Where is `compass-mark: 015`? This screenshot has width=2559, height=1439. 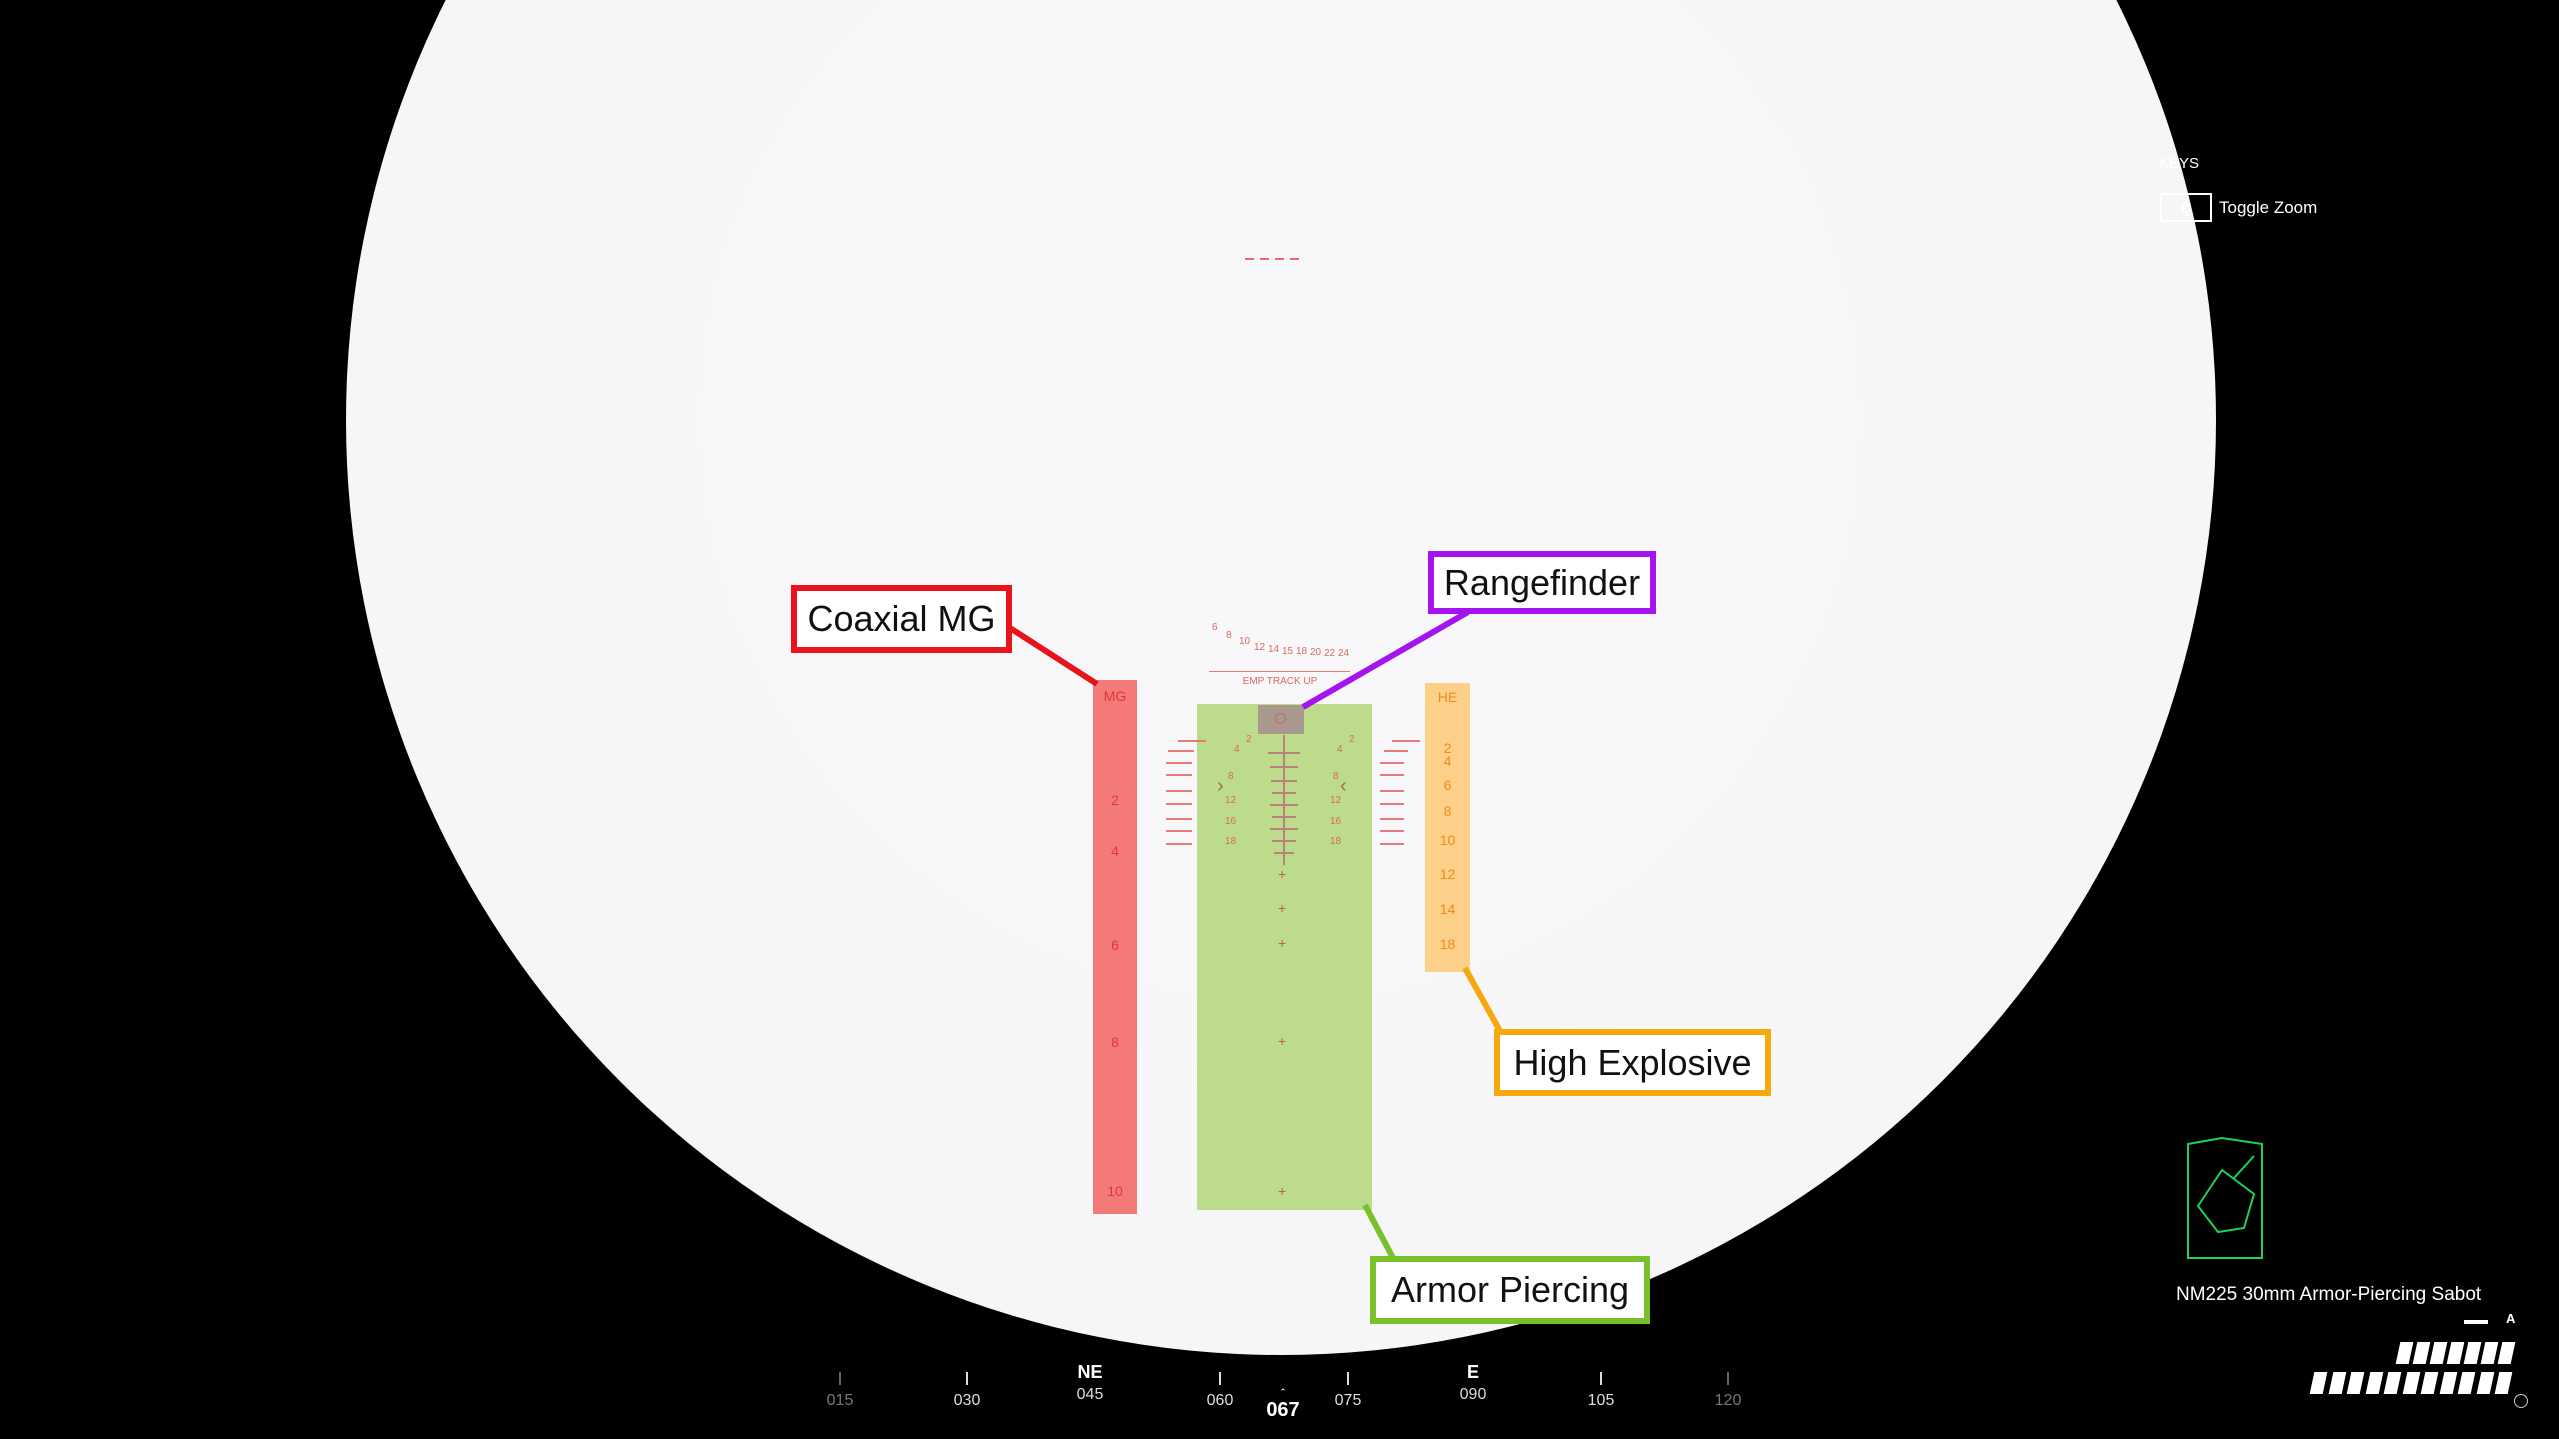 compass-mark: 015 is located at coordinates (840, 1391).